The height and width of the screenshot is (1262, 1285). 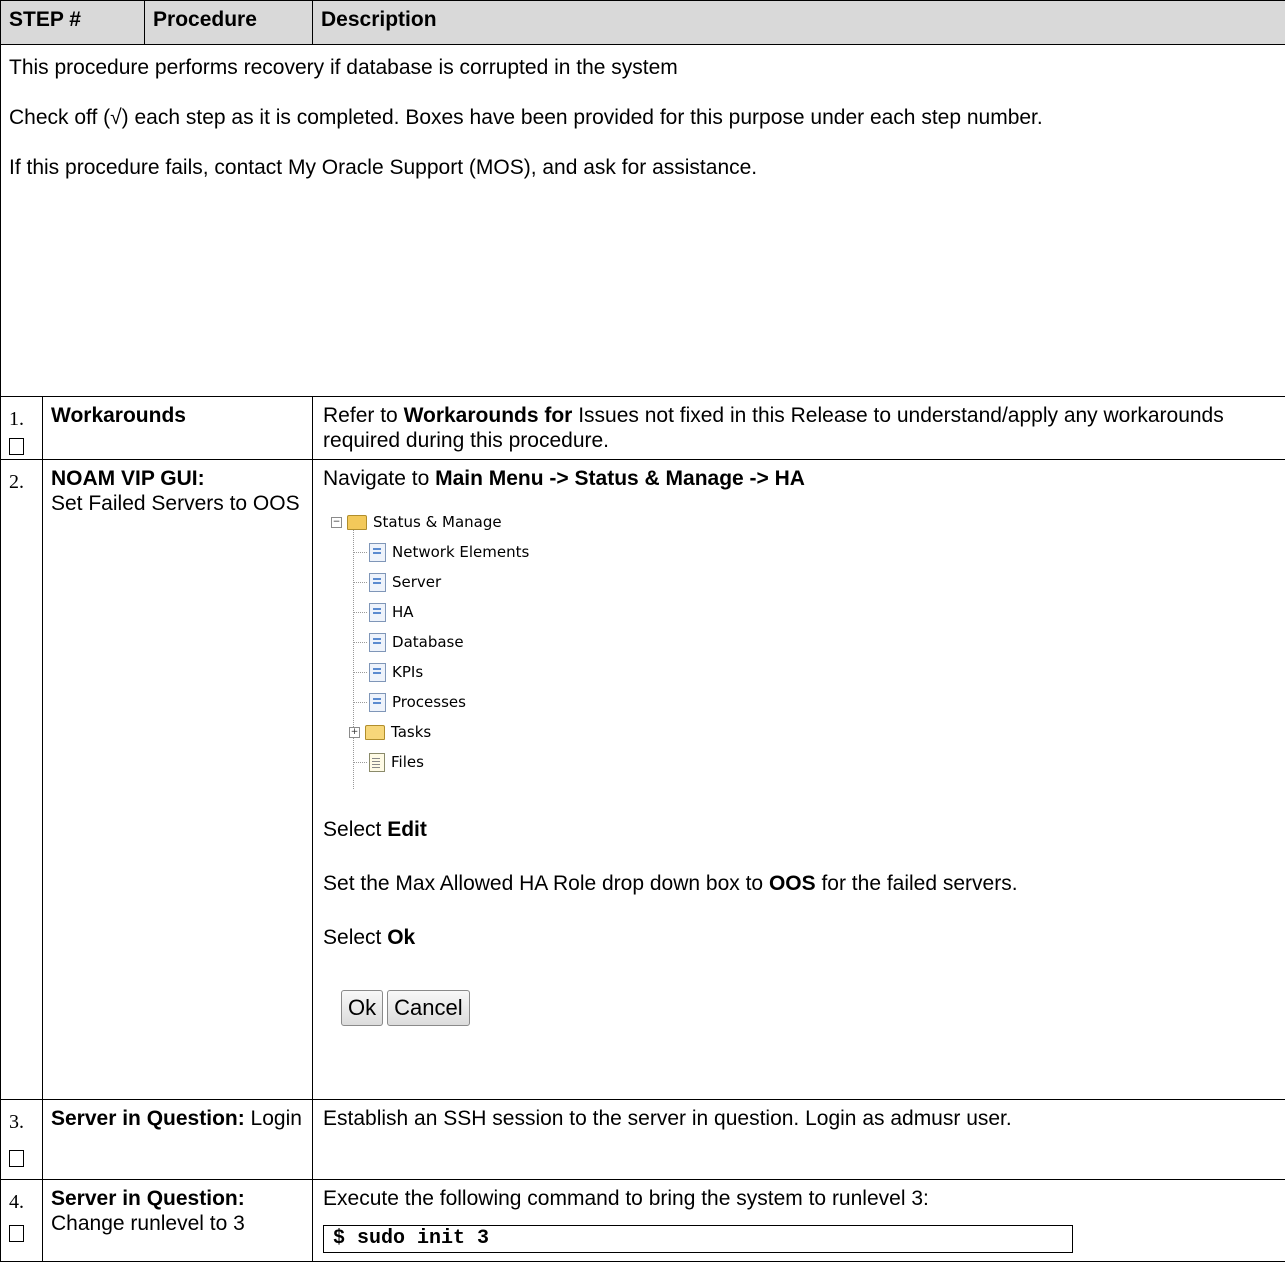 I want to click on file-icon, so click(x=377, y=762).